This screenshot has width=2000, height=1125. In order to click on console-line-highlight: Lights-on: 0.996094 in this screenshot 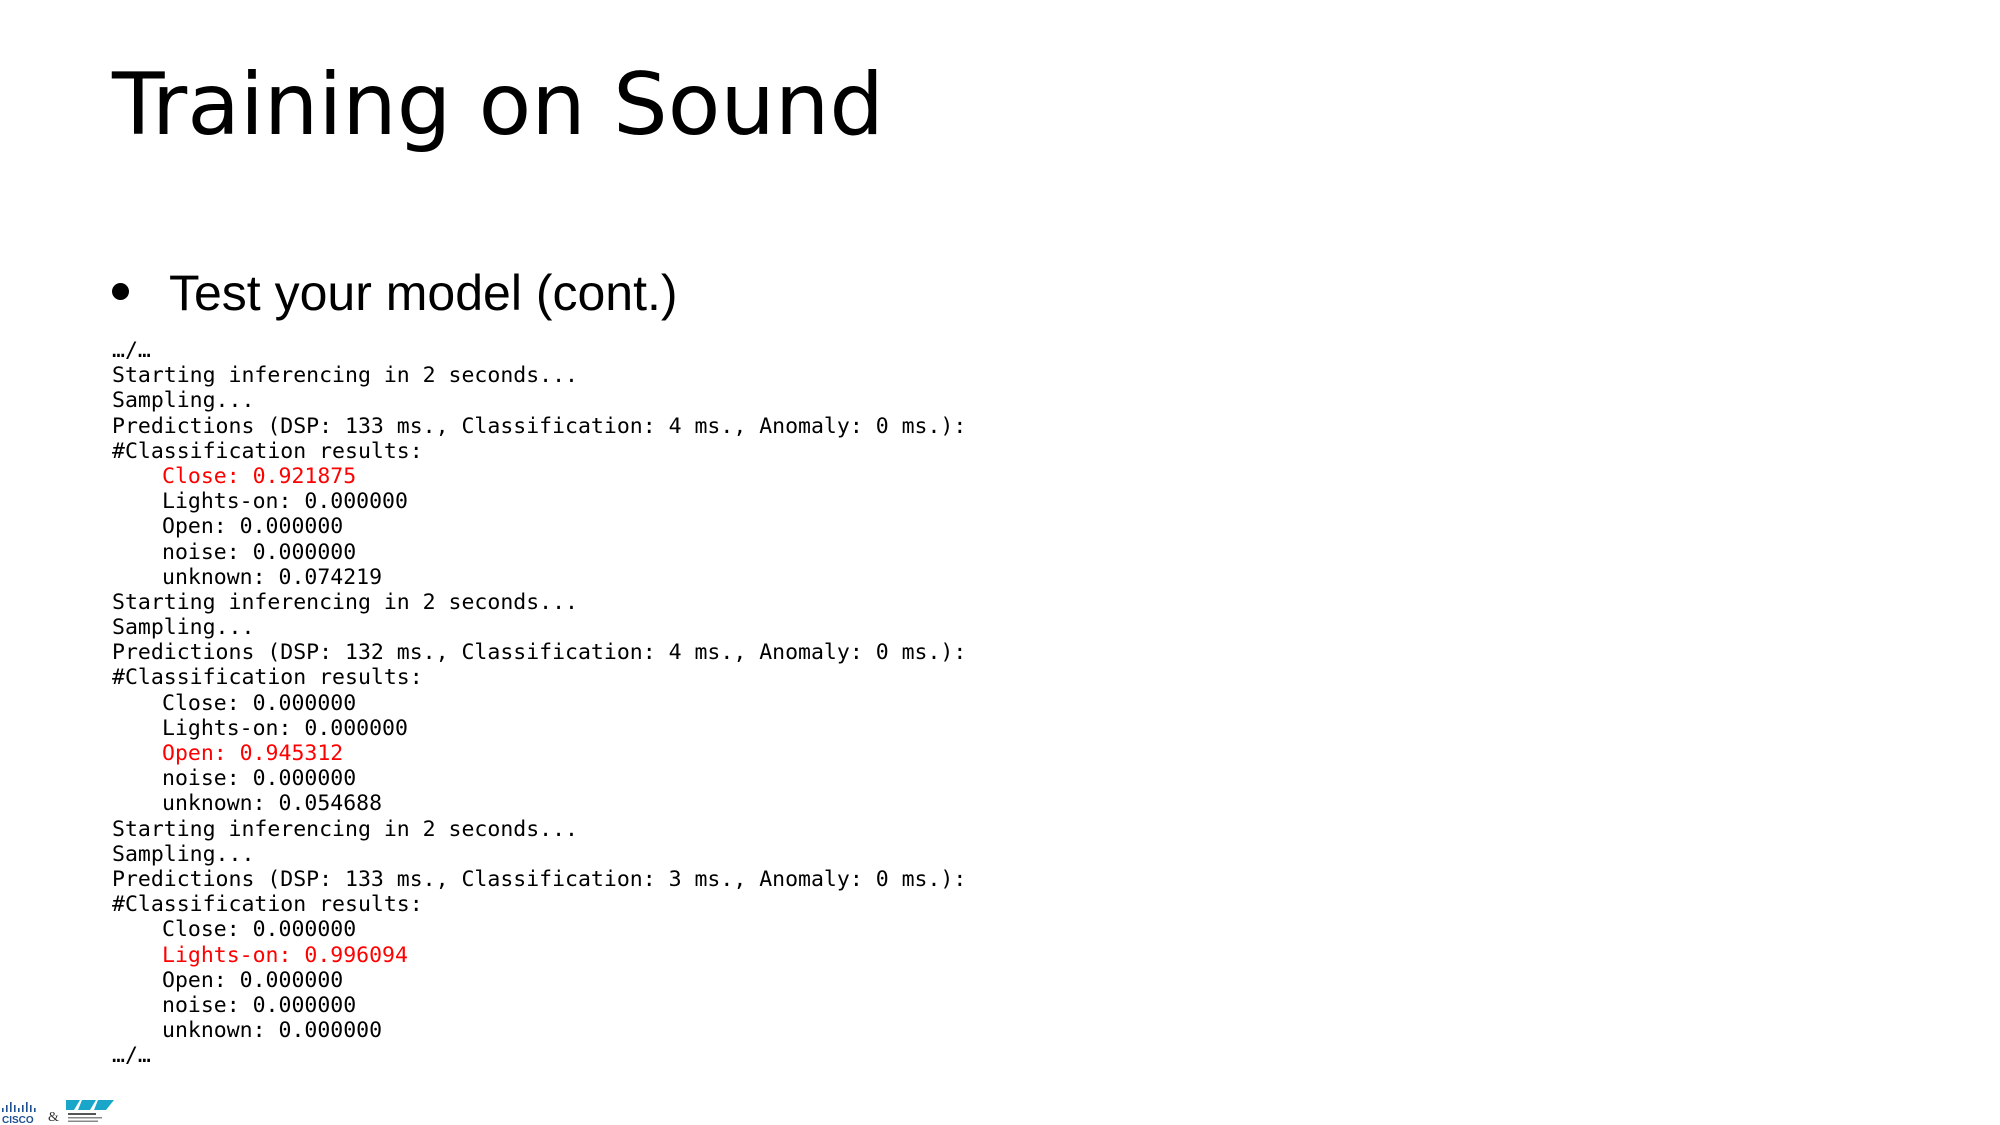, I will do `click(285, 955)`.